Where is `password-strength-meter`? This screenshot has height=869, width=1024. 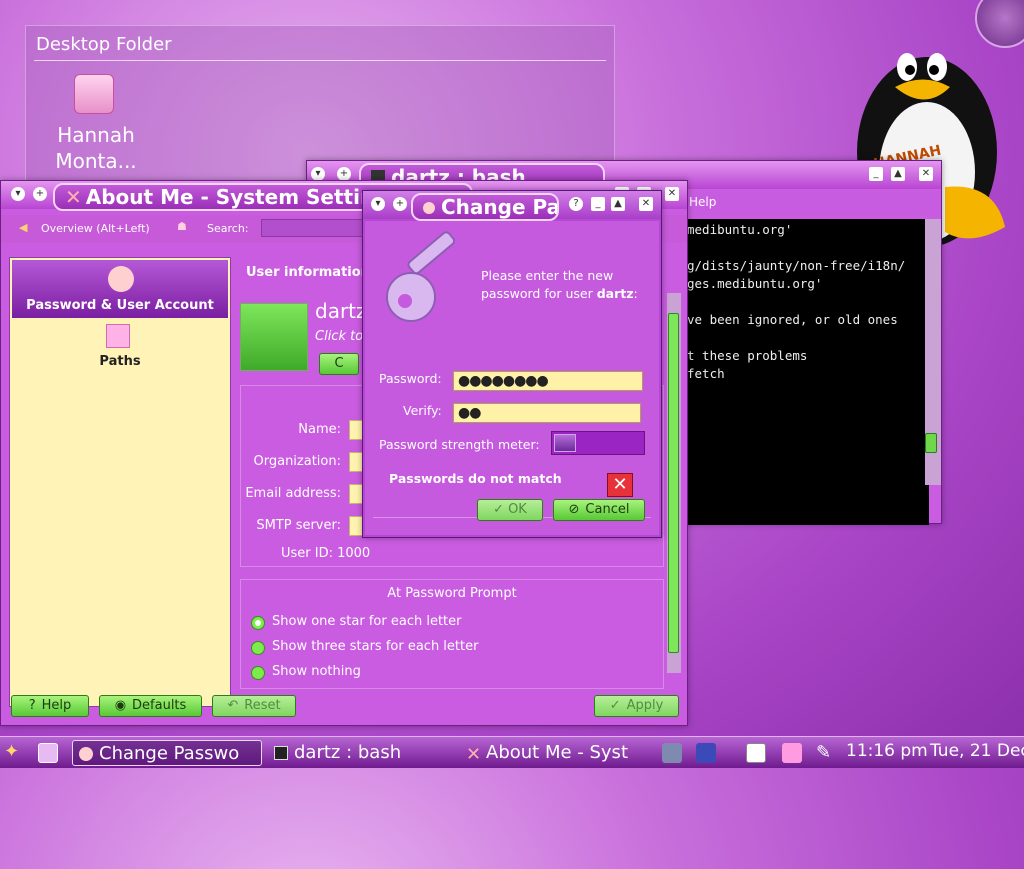 password-strength-meter is located at coordinates (598, 443).